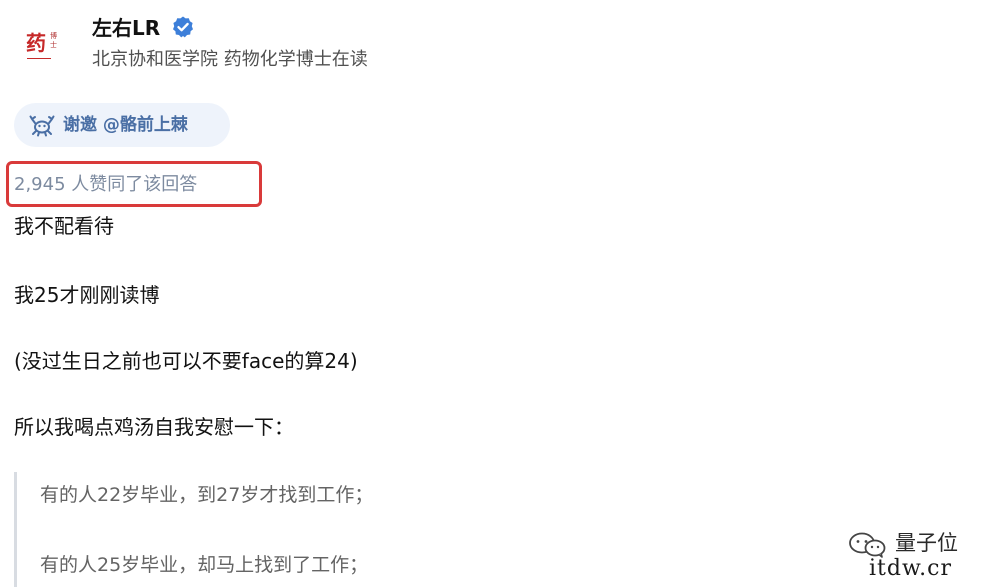 The height and width of the screenshot is (587, 1000). What do you see at coordinates (64, 226) in the screenshot?
I see `answer-paragraph: 我不配看待` at bounding box center [64, 226].